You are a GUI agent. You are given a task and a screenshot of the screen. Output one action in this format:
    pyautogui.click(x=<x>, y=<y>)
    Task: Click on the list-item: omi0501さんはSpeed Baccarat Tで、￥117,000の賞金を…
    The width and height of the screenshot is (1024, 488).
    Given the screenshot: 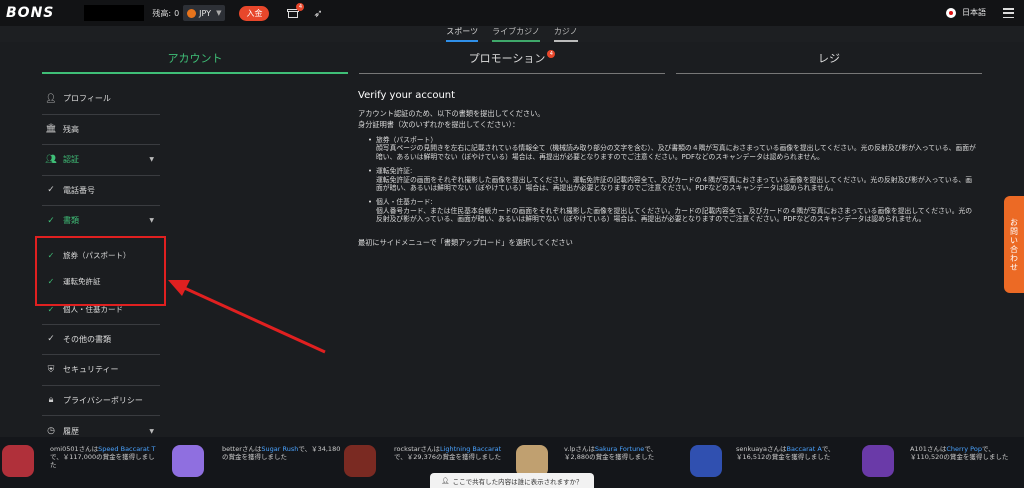 What is the action you would take?
    pyautogui.click(x=81, y=461)
    